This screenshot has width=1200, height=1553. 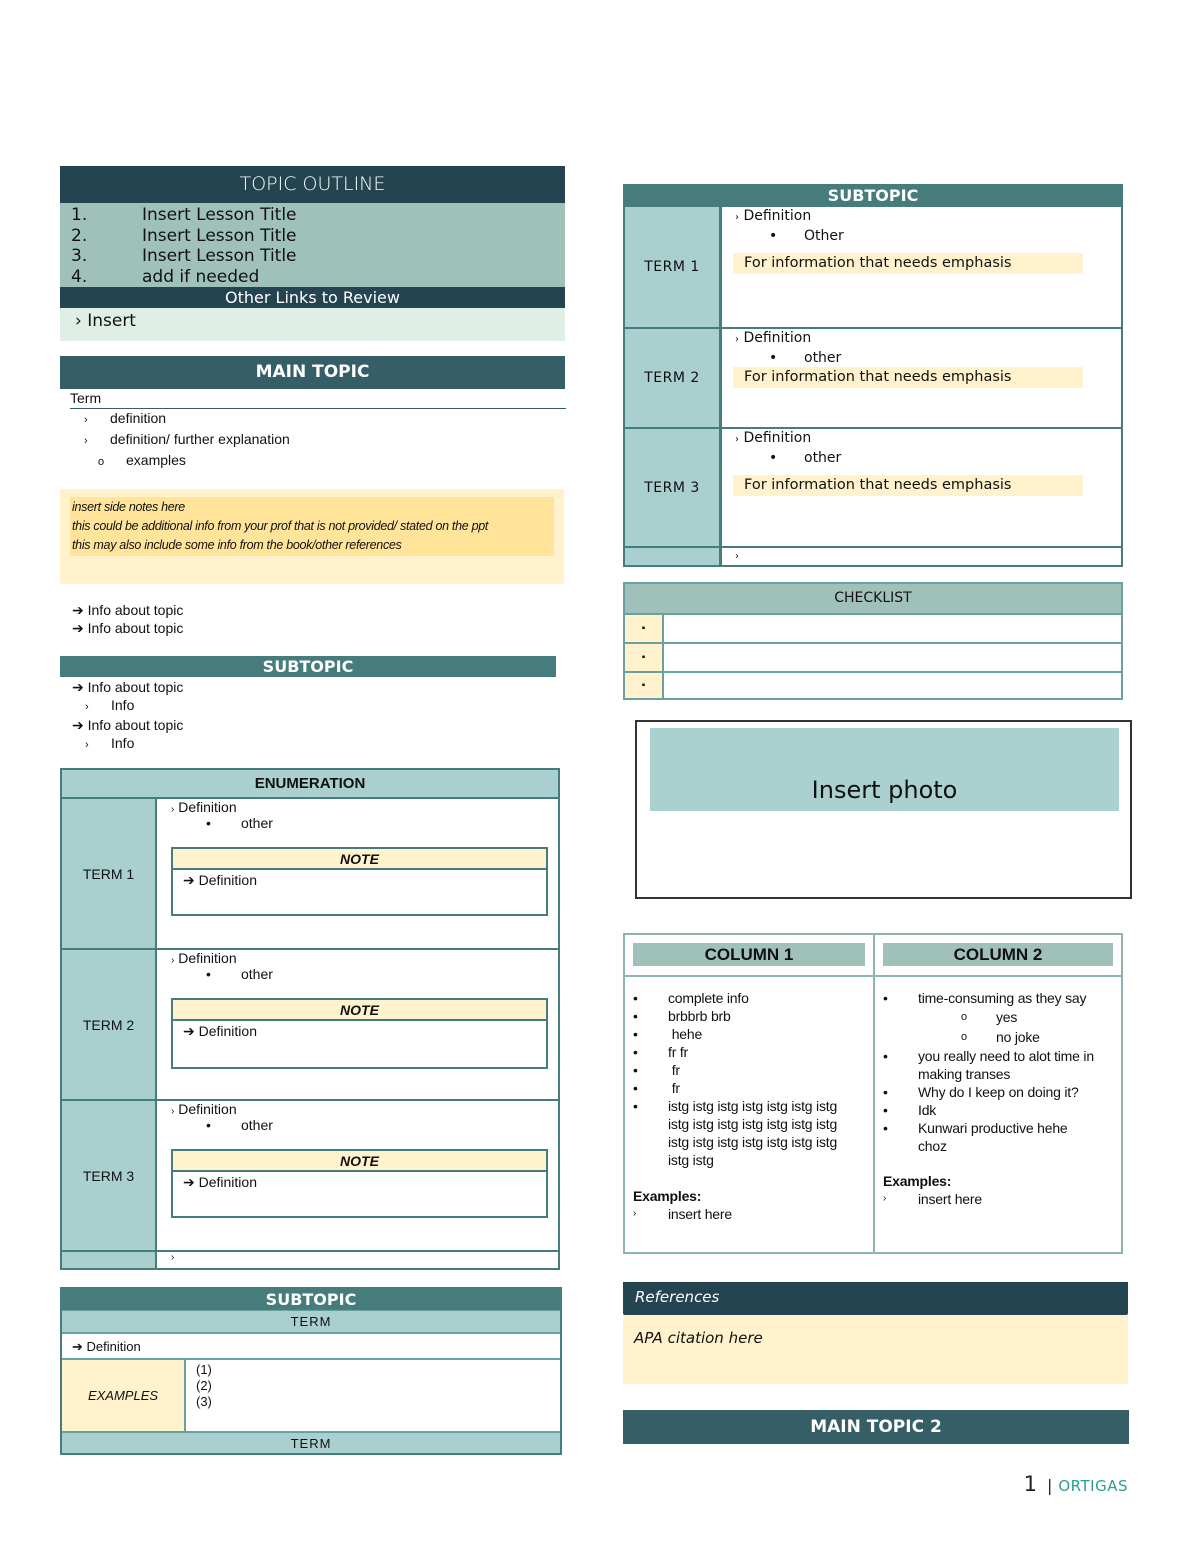 I want to click on outline-item: 1. Insert Lesson Title, so click(x=312, y=215).